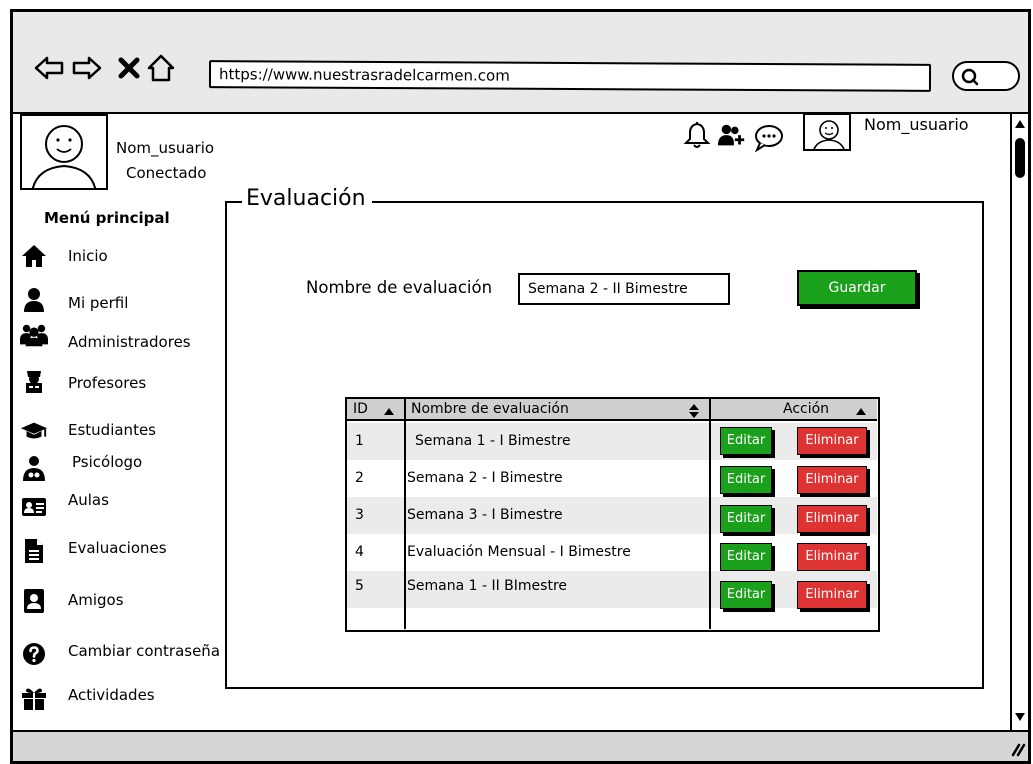 This screenshot has height=764, width=1033. What do you see at coordinates (769, 137) in the screenshot?
I see `chat-icon` at bounding box center [769, 137].